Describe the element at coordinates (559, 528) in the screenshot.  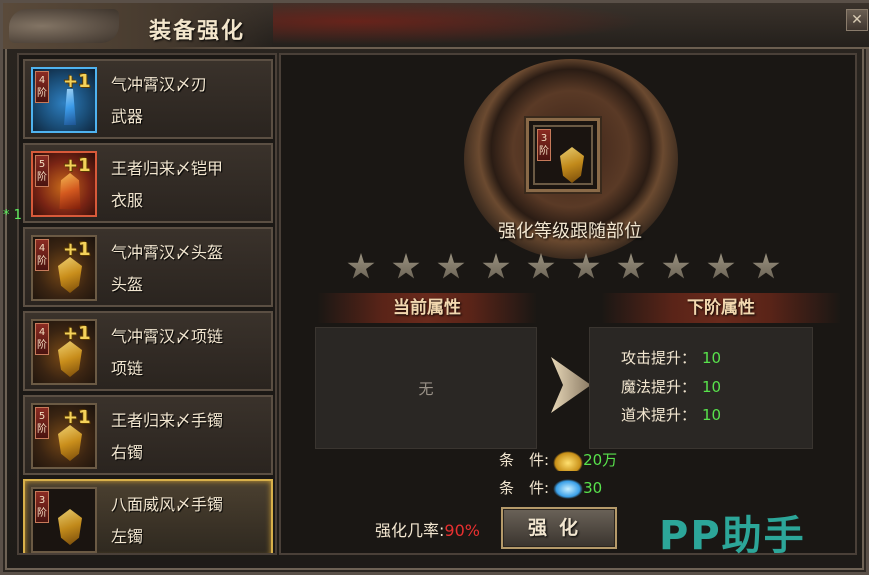
I see `enhance-button: 强化` at that location.